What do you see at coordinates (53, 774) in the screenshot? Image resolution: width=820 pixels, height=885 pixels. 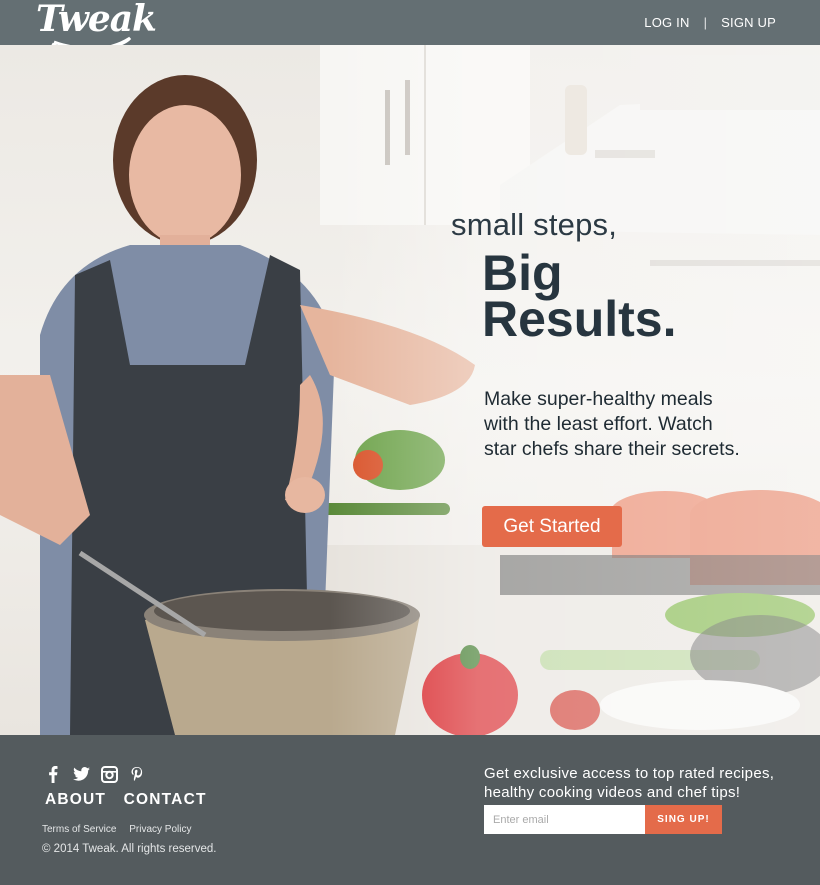 I see `facebook-icon` at bounding box center [53, 774].